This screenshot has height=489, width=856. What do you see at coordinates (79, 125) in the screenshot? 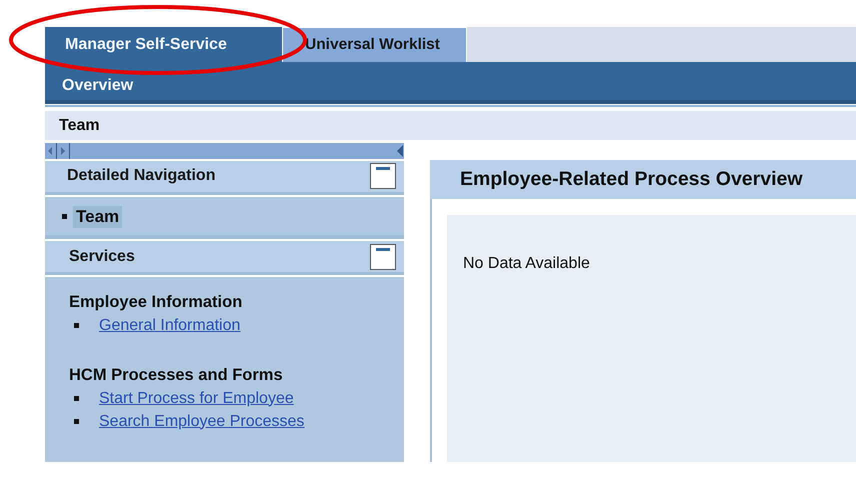
I see `breadcrumb-text: Team` at bounding box center [79, 125].